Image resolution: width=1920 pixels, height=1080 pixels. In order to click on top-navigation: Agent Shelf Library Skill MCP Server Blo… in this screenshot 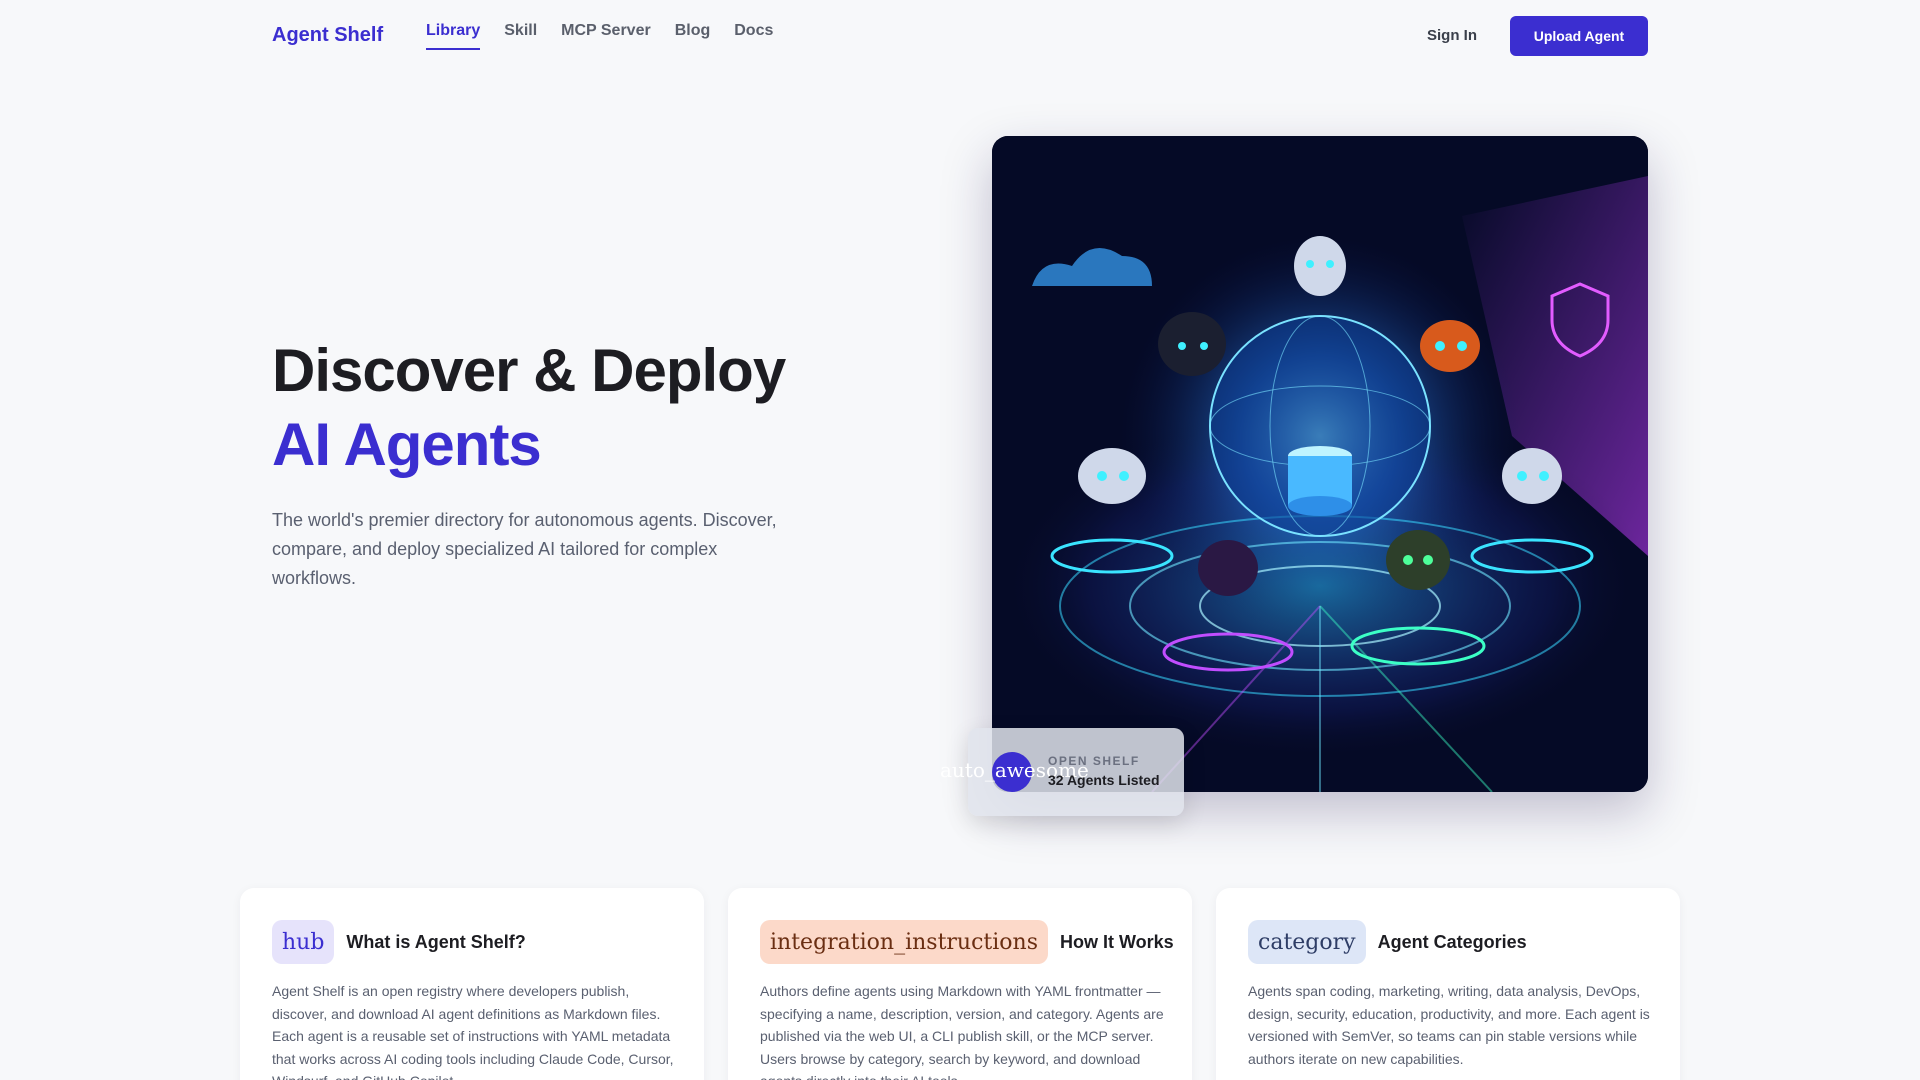, I will do `click(960, 36)`.